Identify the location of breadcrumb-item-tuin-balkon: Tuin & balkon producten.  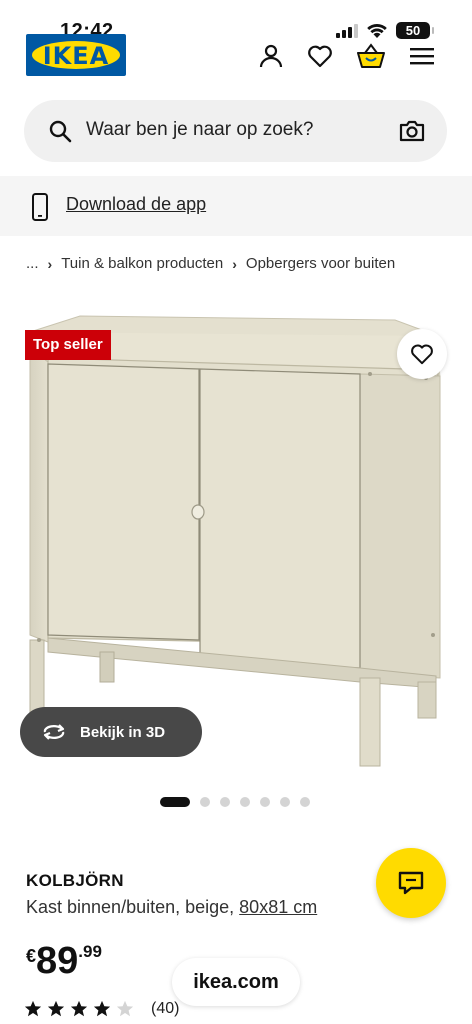
(142, 263).